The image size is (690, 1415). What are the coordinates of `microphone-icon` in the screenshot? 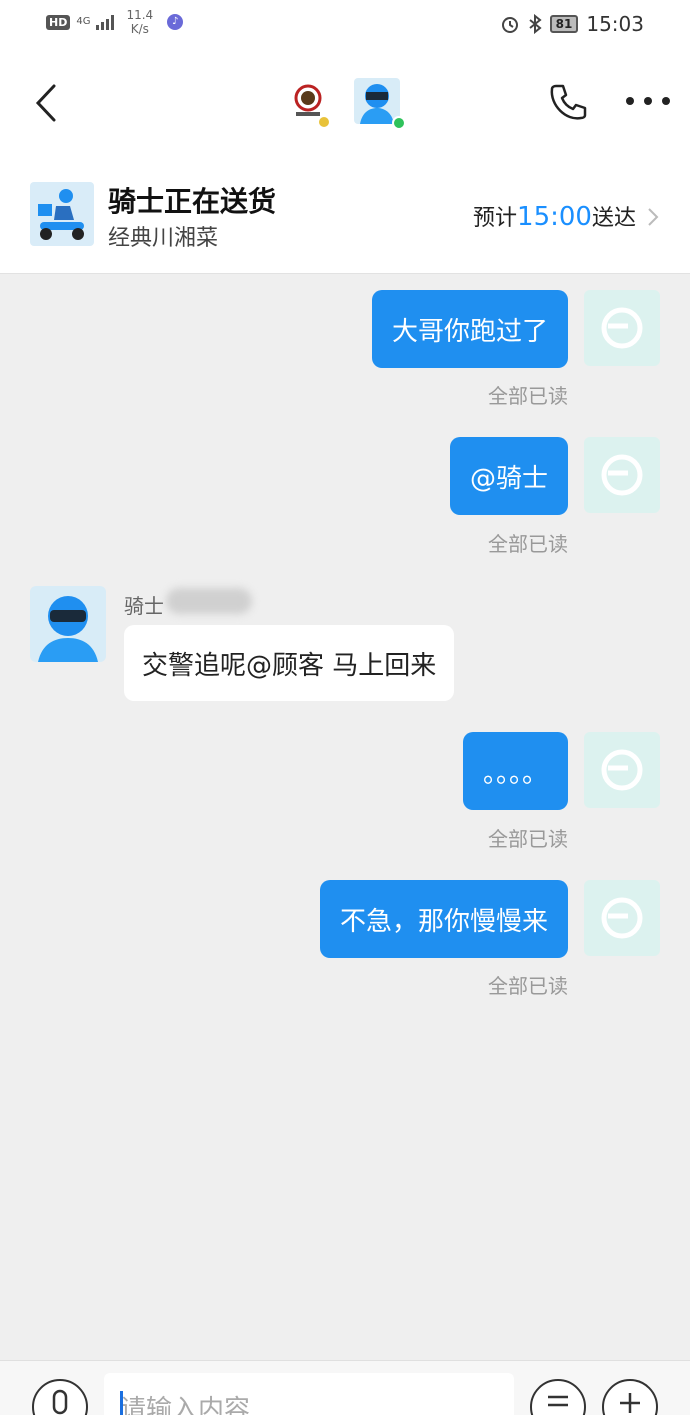 It's located at (60, 1397).